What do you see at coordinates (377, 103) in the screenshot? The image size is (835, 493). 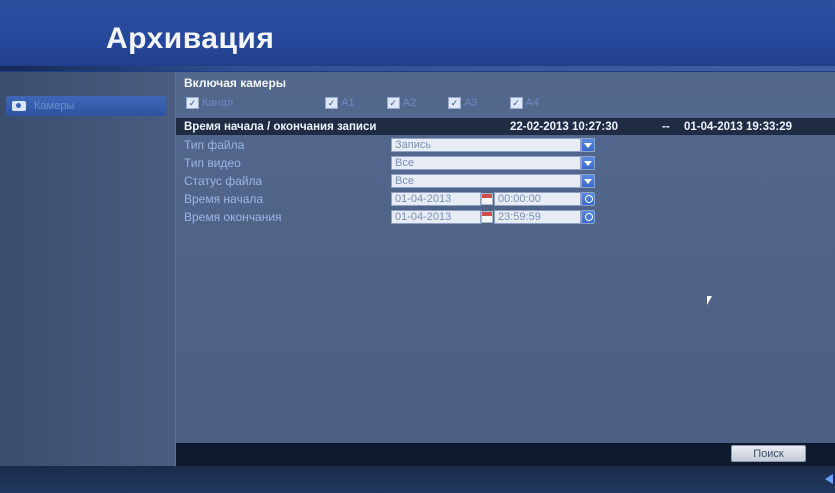 I see `camera-checkbox-row: ✓ Канал ✓ А1 ✓ А2 ✓ А3 ✓ А4` at bounding box center [377, 103].